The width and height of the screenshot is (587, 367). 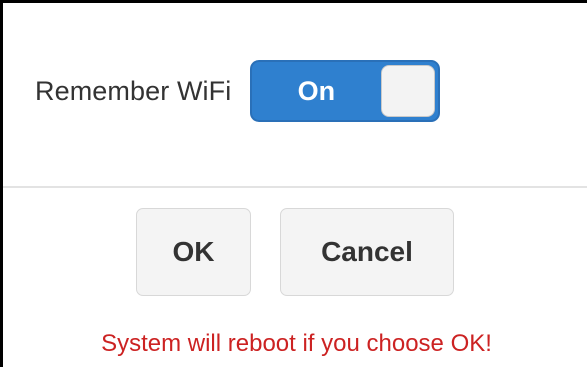 What do you see at coordinates (408, 91) in the screenshot?
I see `toggle-knob` at bounding box center [408, 91].